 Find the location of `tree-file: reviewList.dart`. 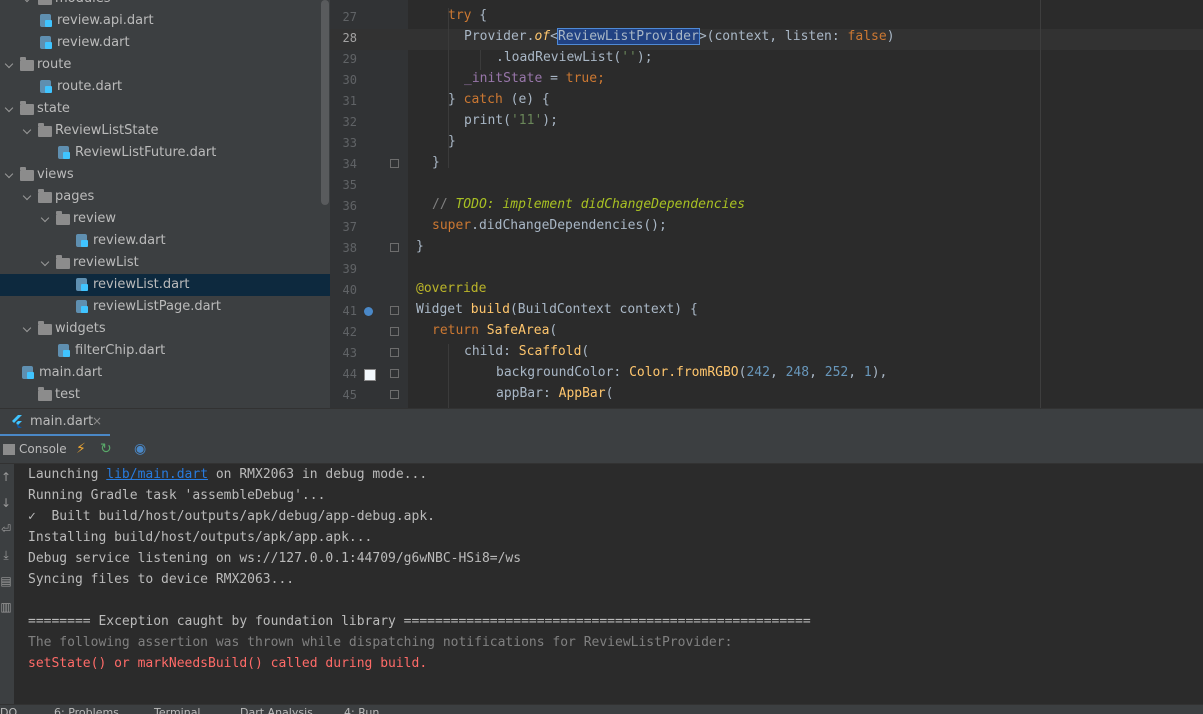

tree-file: reviewList.dart is located at coordinates (165, 285).